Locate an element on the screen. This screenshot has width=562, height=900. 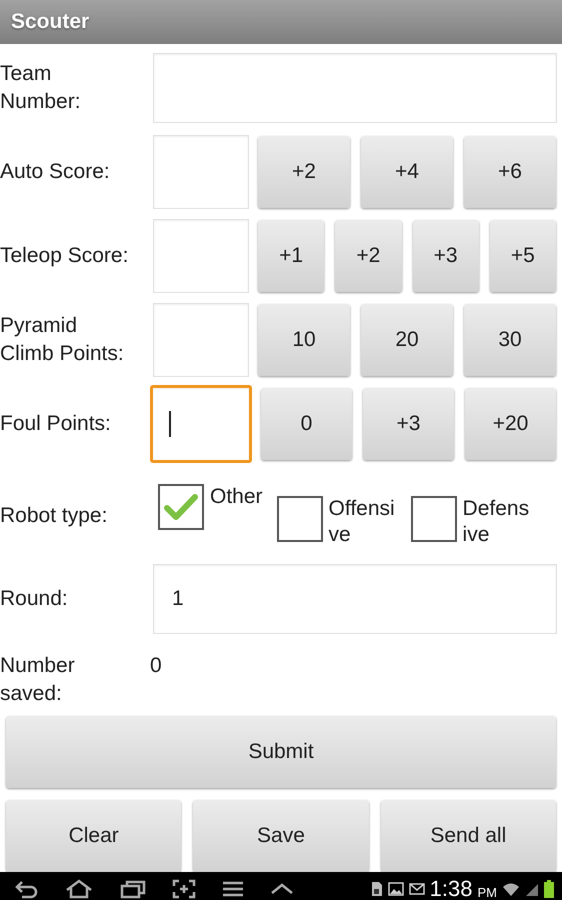
menu-icon is located at coordinates (233, 889).